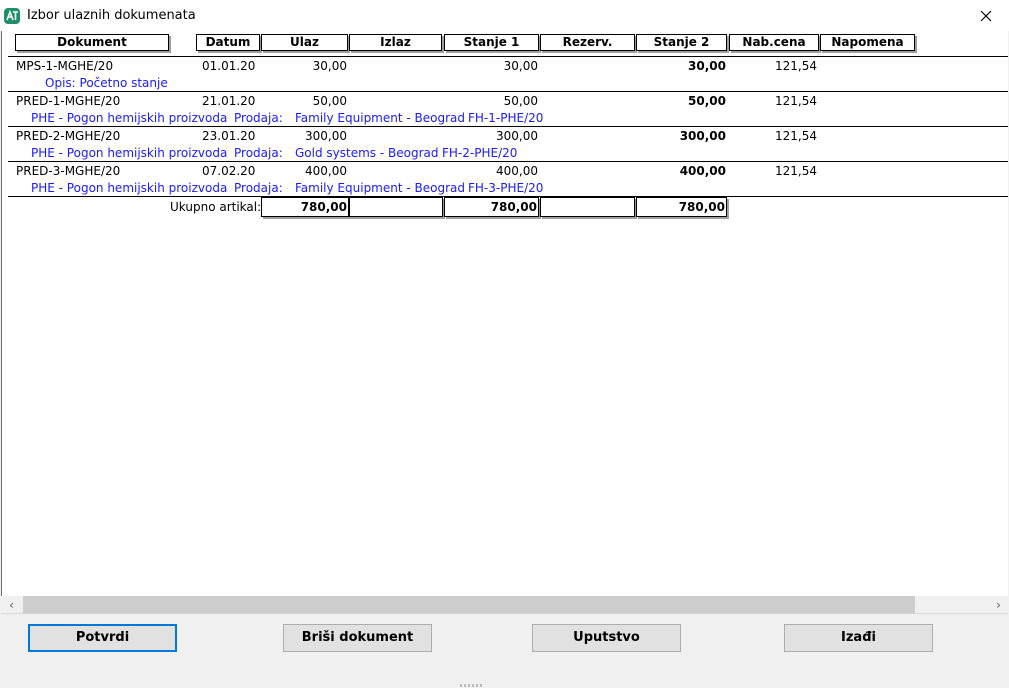 The height and width of the screenshot is (688, 1009). Describe the element at coordinates (681, 207) in the screenshot. I see `total-stanje2: 780,00` at that location.